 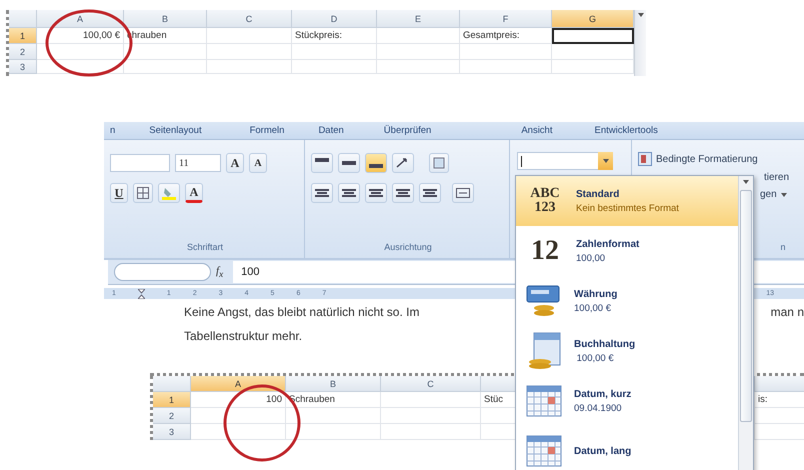 I want to click on body-text: Keine Angst, das bleibt natürlich nicht so. Im, so click(x=302, y=313).